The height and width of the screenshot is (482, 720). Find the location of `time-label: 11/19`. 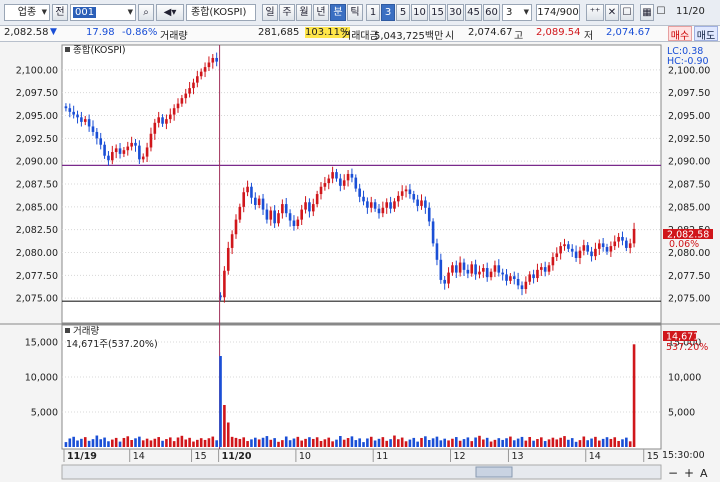

time-label: 11/19 is located at coordinates (82, 456).